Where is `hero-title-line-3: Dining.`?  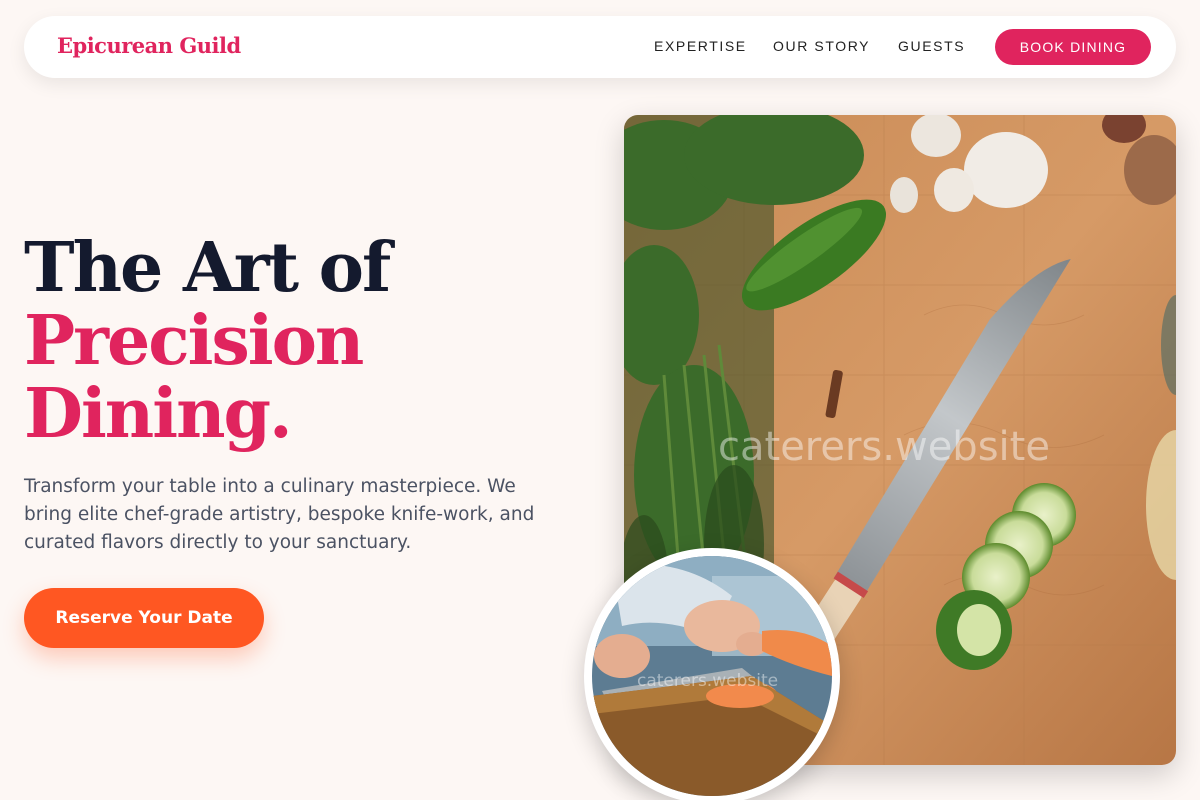 hero-title-line-3: Dining. is located at coordinates (158, 414).